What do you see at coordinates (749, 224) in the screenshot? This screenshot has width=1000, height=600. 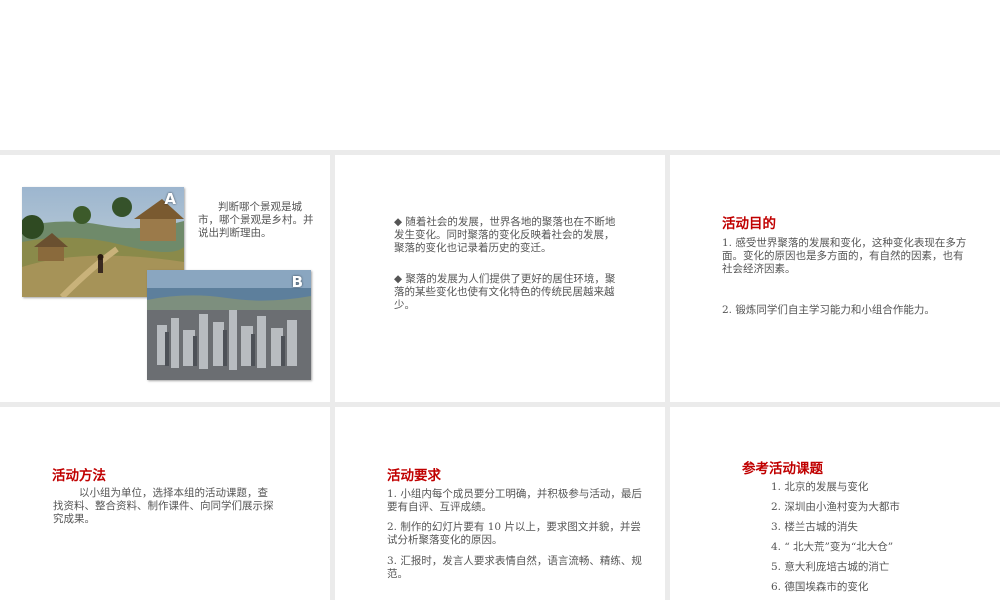 I see `slide-heading: 活动目的` at bounding box center [749, 224].